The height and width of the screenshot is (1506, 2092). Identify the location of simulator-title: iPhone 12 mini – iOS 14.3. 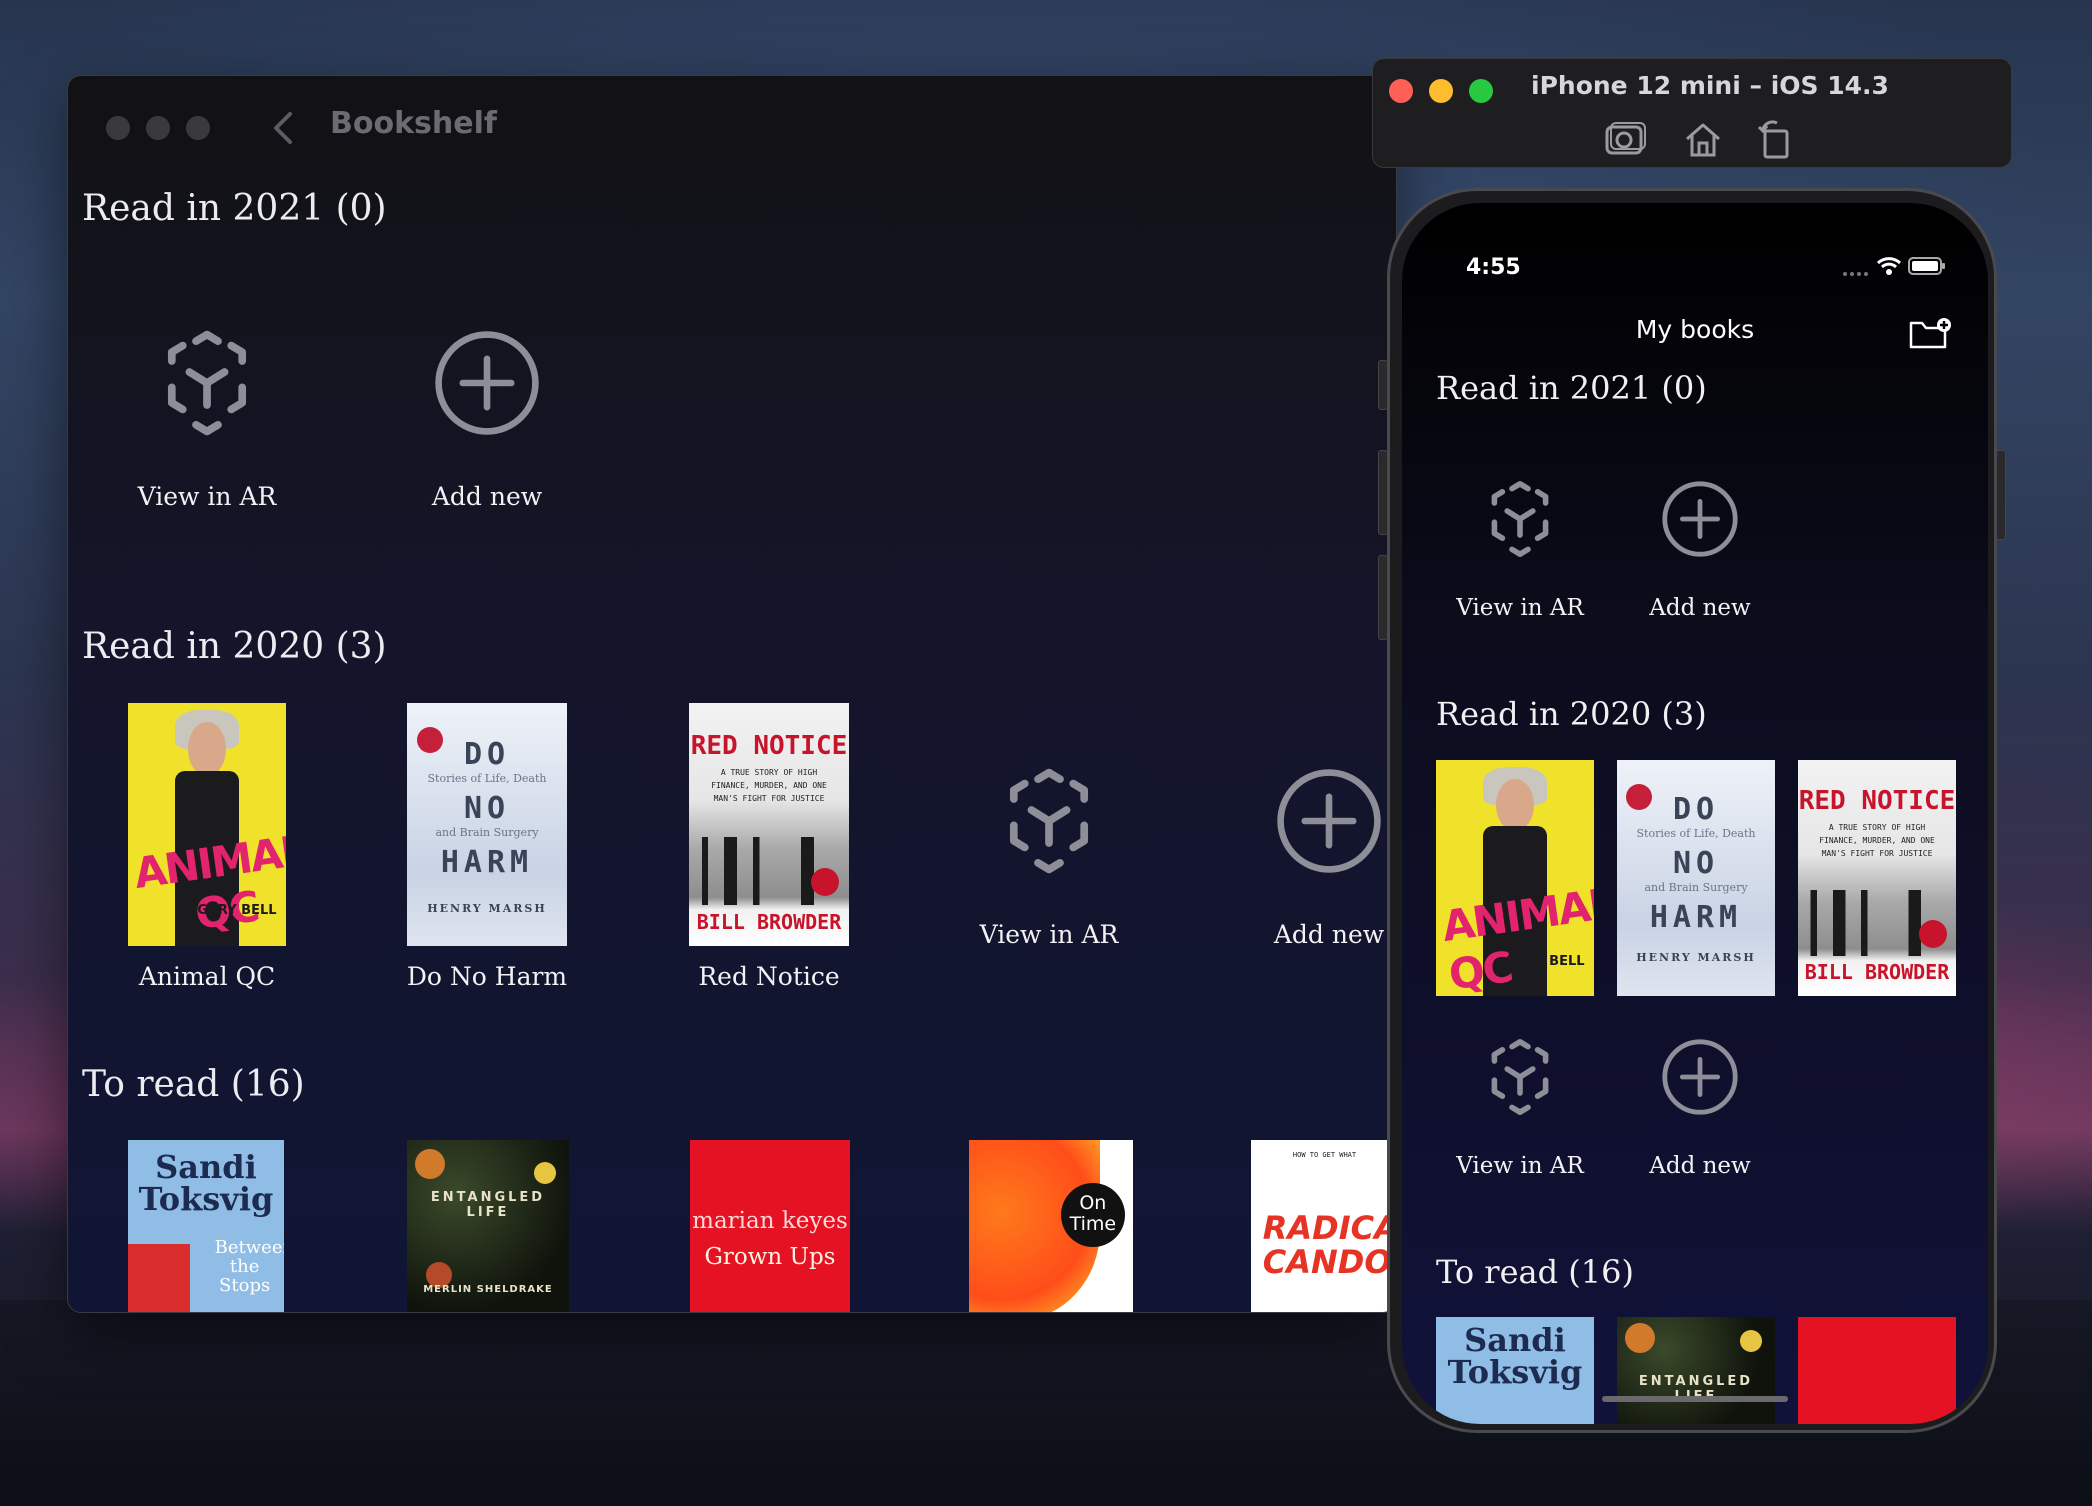
(1710, 85).